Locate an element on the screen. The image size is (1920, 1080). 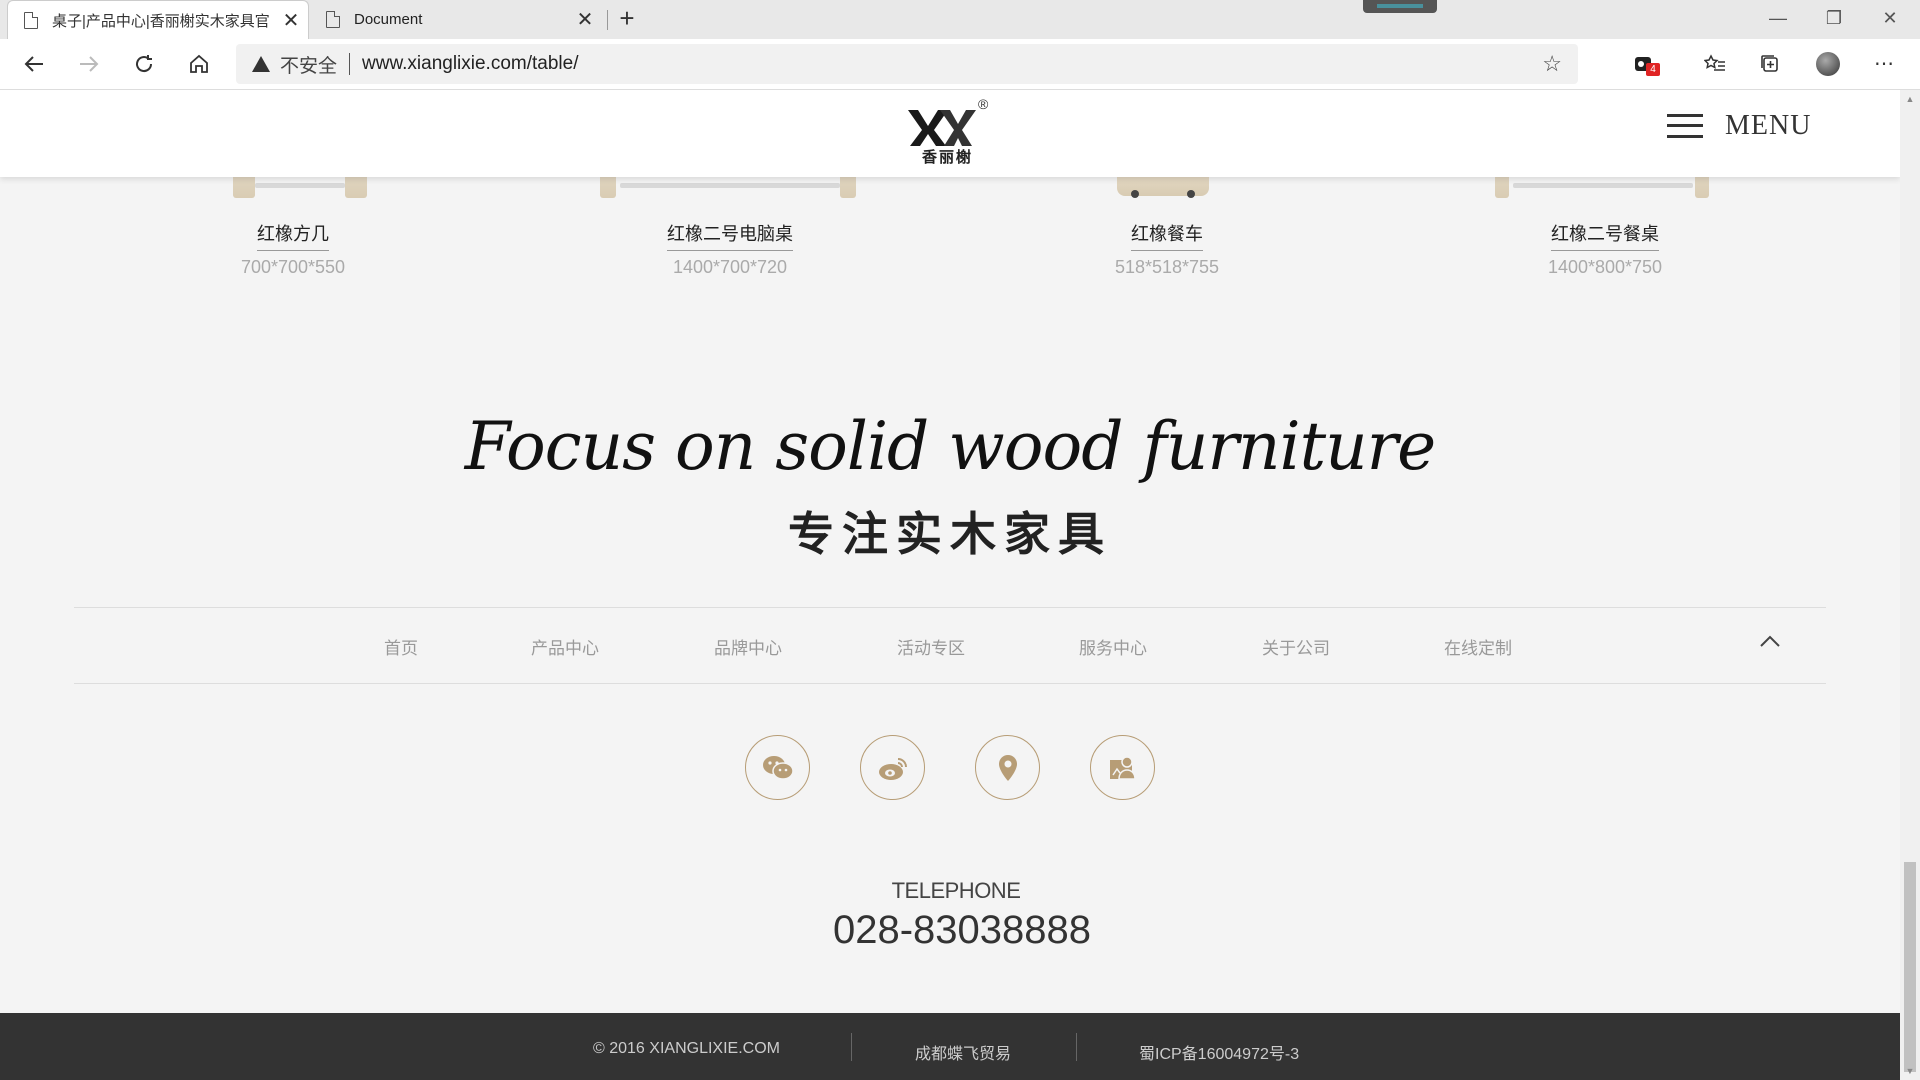
registered-mark: ® is located at coordinates (983, 104).